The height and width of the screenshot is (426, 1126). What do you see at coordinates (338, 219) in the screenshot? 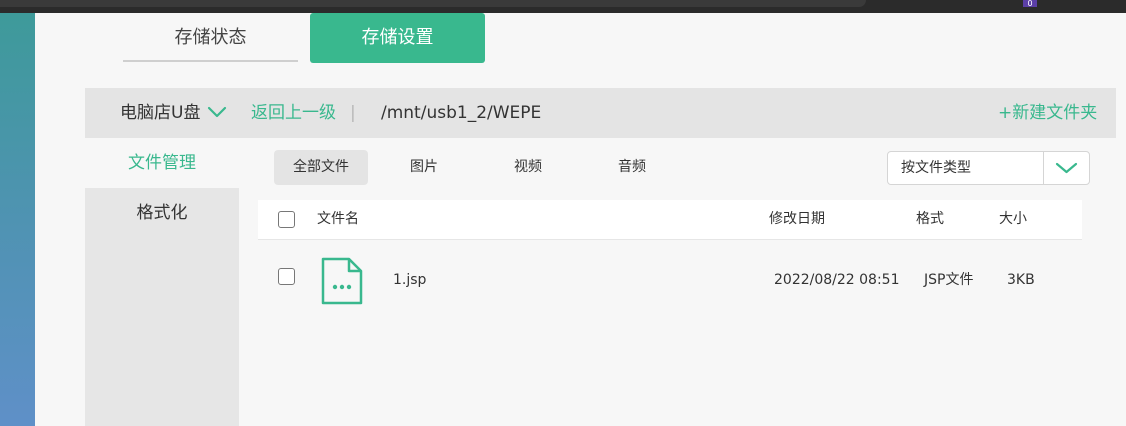
I see `header-file-name: 文件名` at bounding box center [338, 219].